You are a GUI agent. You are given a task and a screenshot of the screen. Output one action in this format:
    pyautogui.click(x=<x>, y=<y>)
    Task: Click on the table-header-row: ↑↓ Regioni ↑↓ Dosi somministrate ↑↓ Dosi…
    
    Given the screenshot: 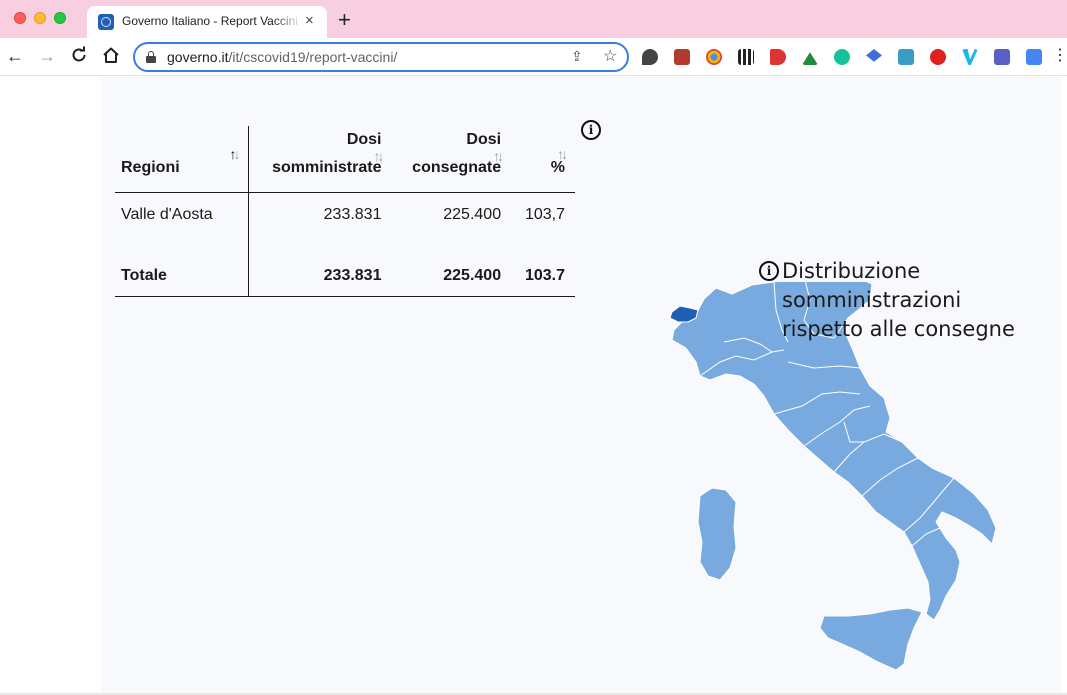 What is the action you would take?
    pyautogui.click(x=345, y=159)
    